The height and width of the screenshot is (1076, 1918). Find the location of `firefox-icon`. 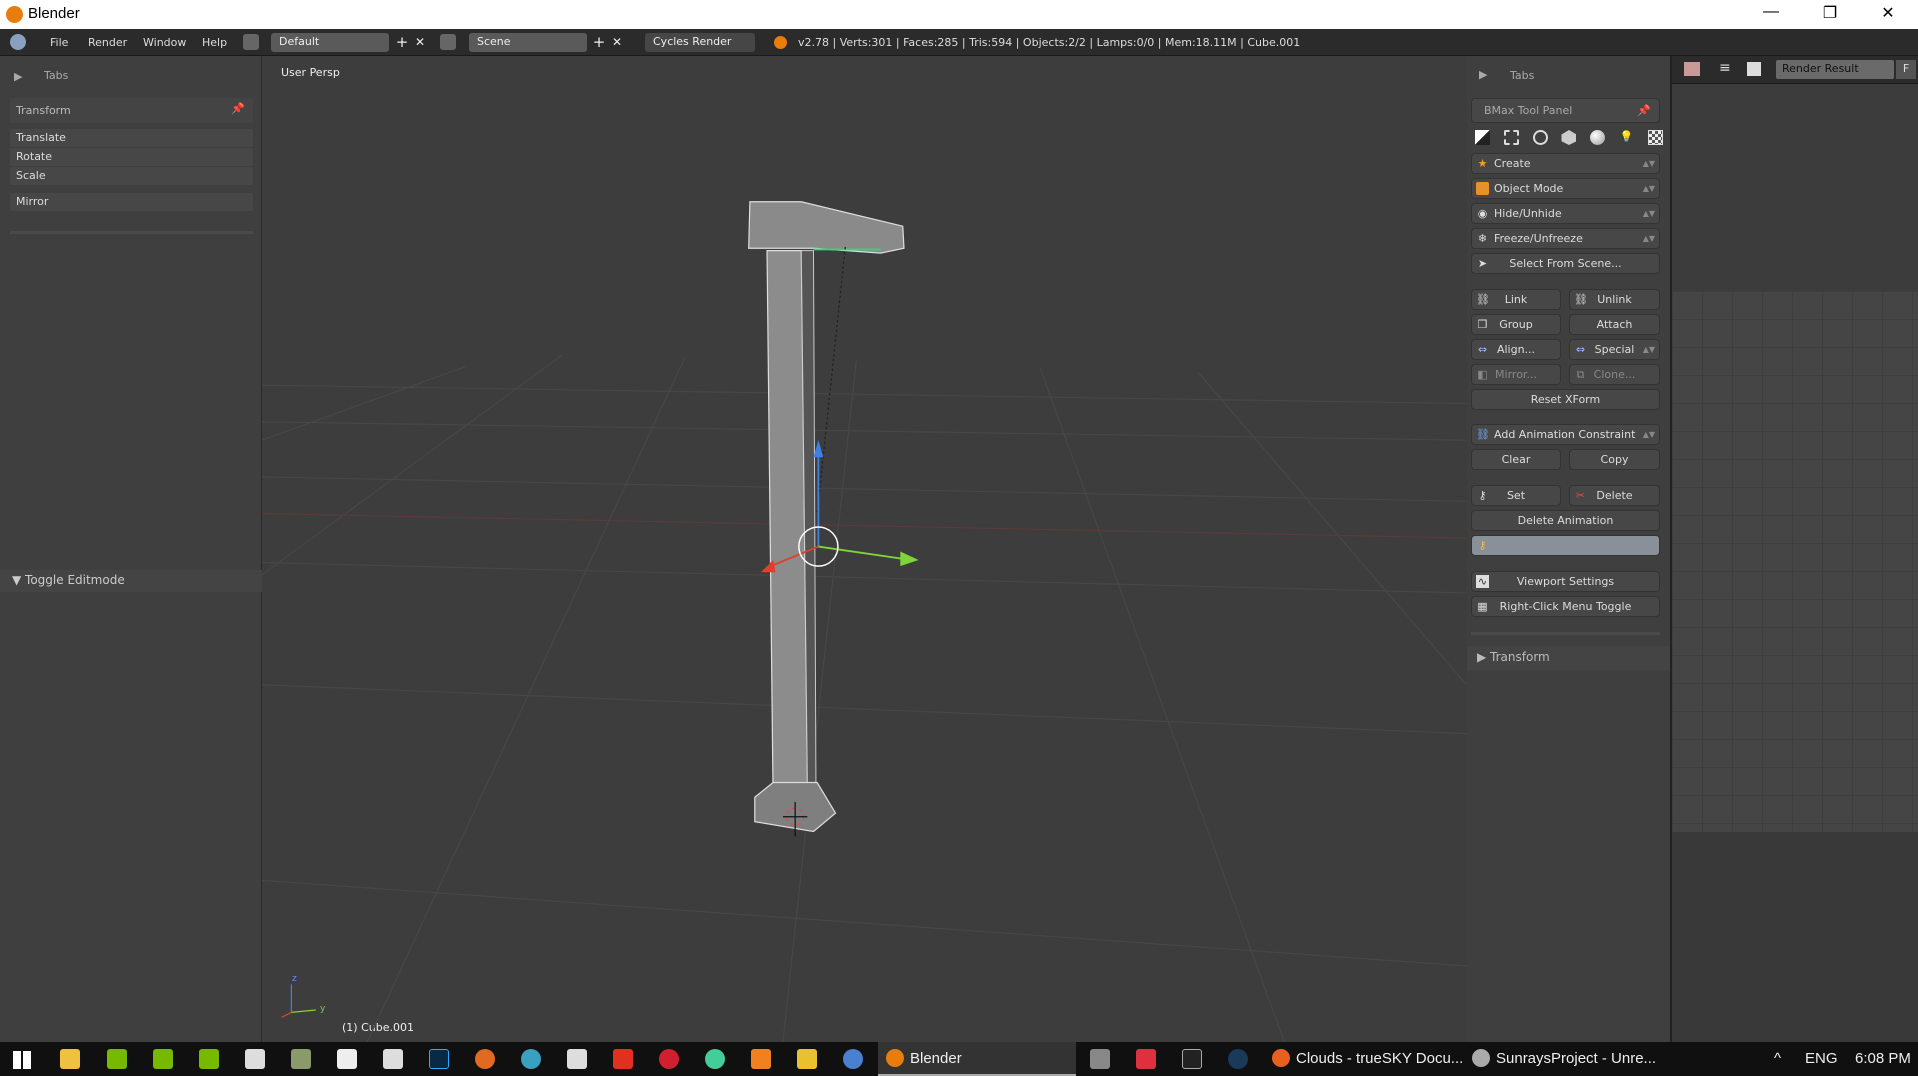

firefox-icon is located at coordinates (1281, 1058).